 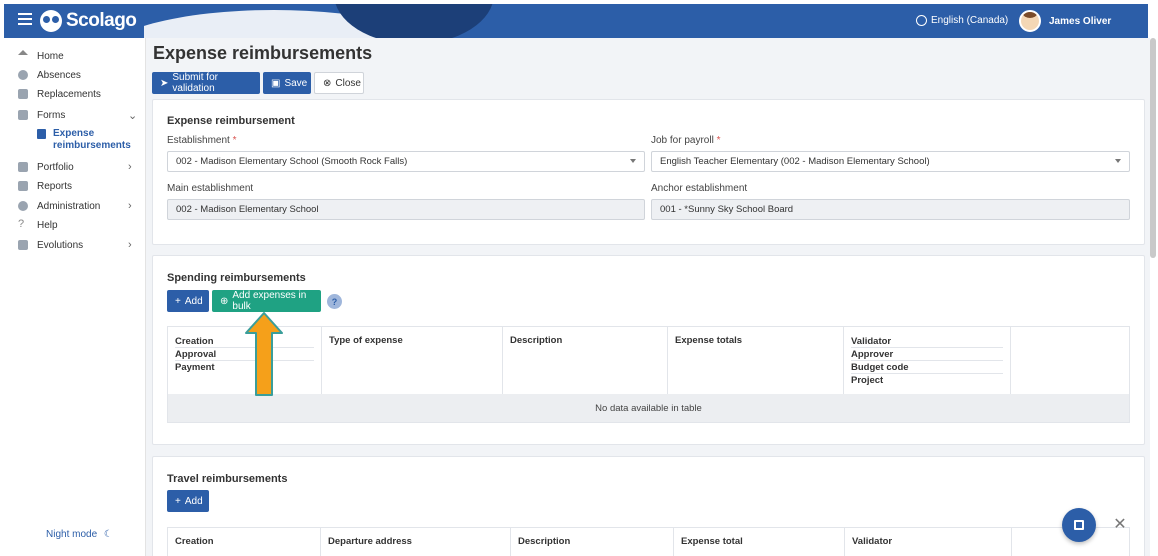 I want to click on floppy-icon: ▣, so click(x=276, y=83).